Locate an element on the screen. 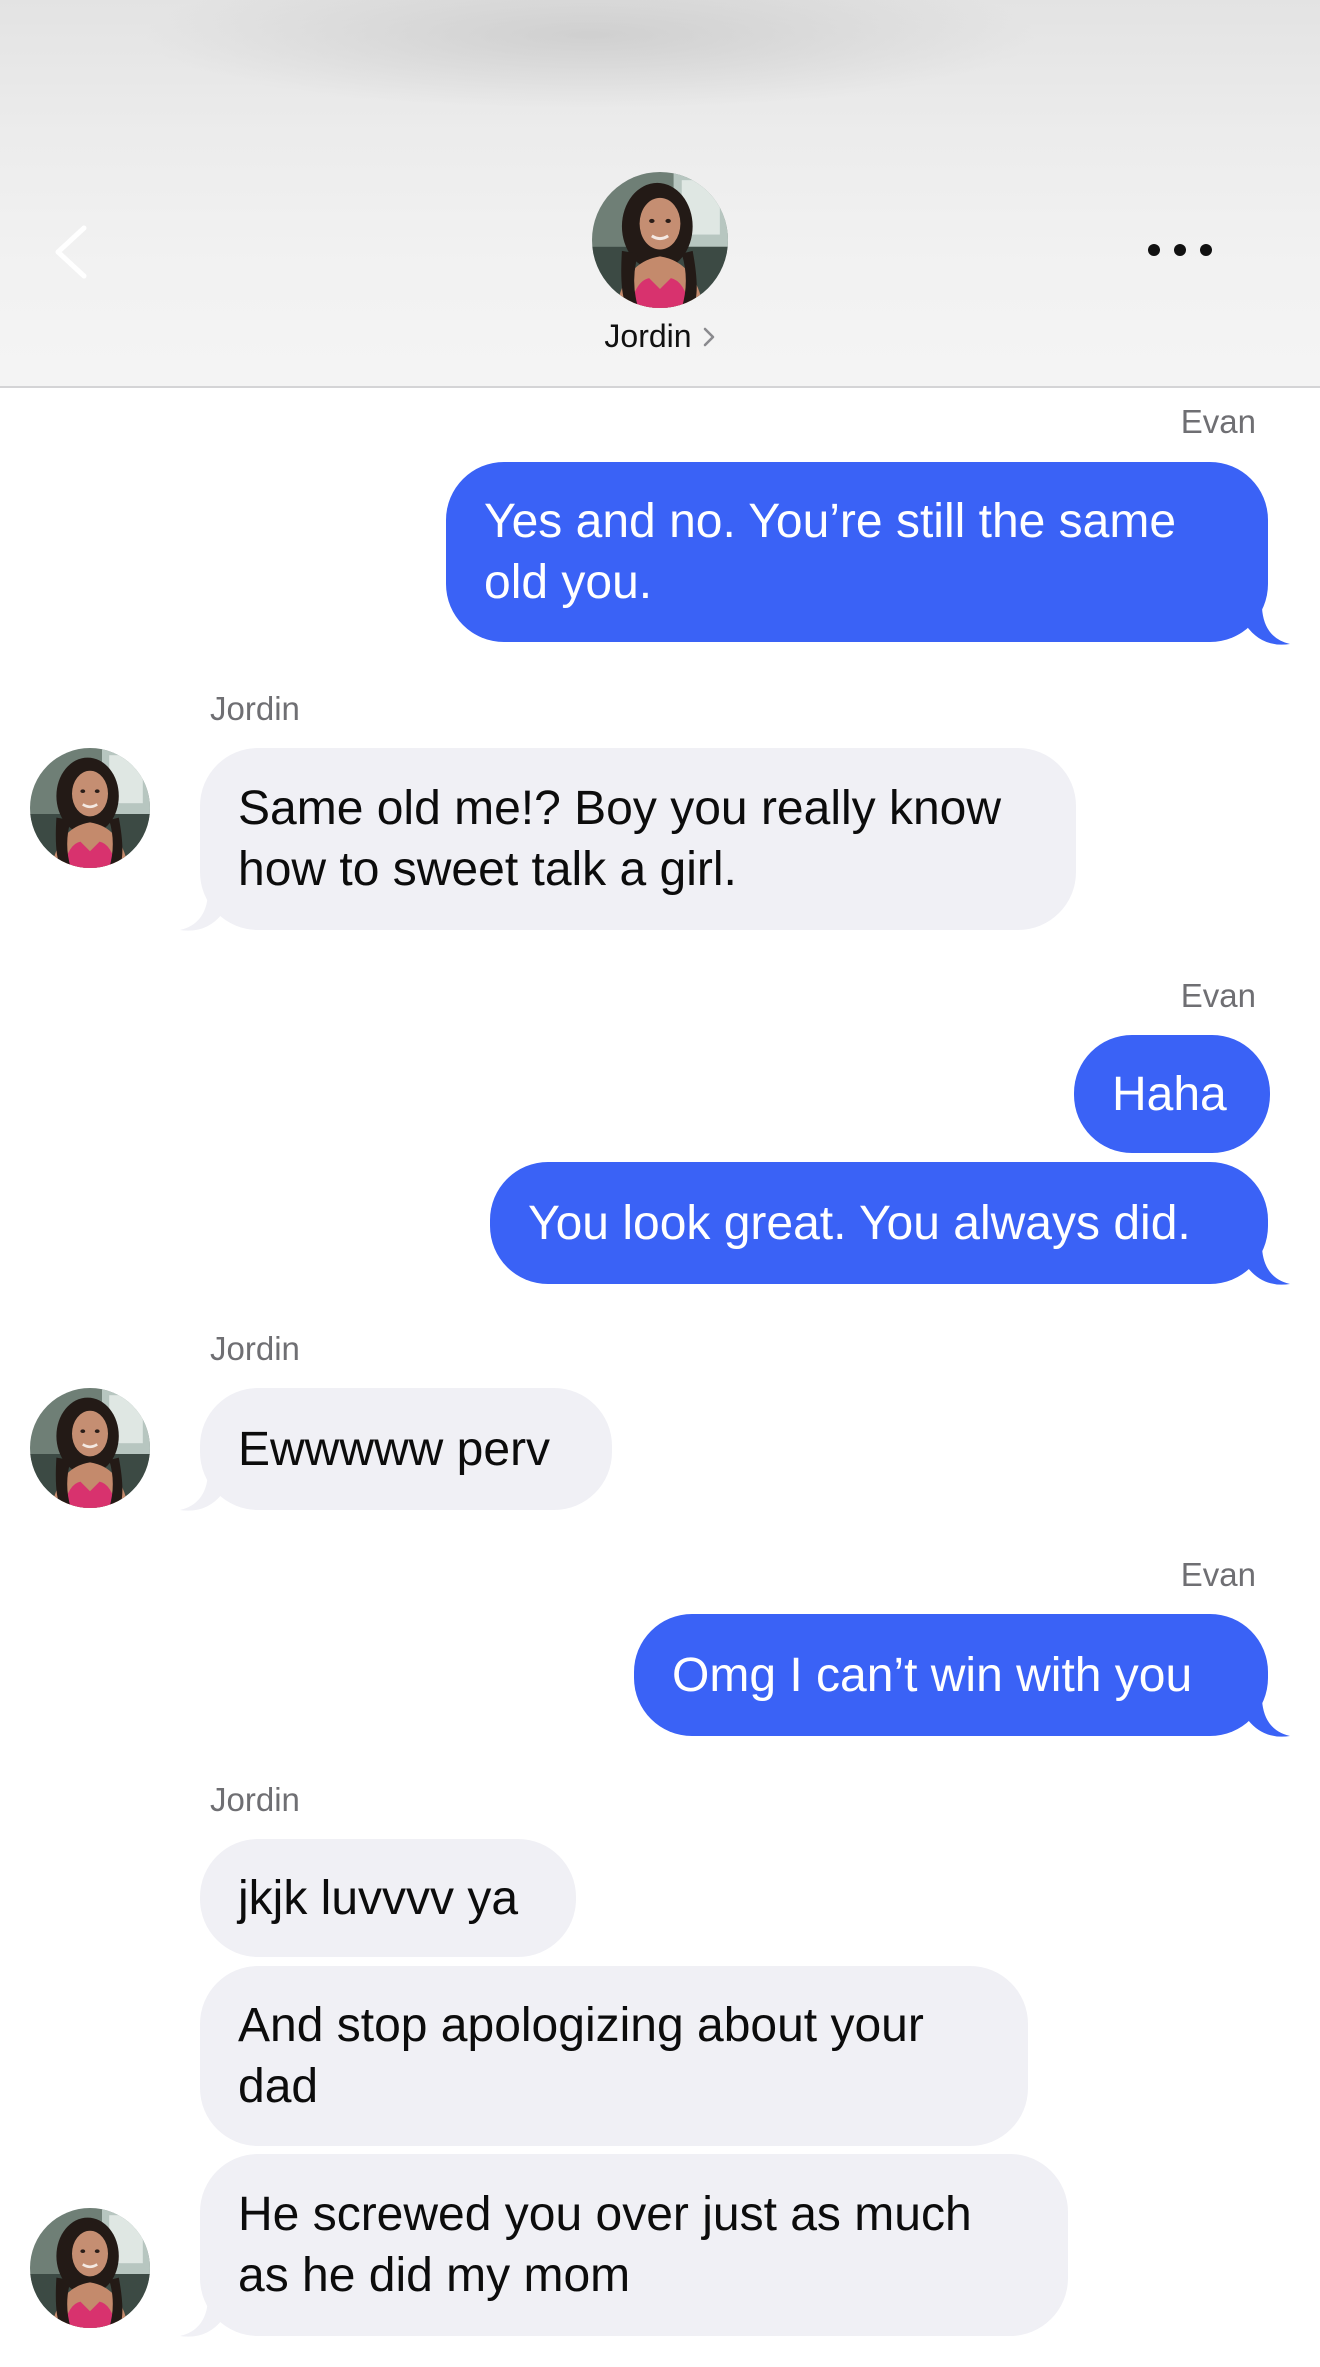 This screenshot has height=2367, width=1320. message-bubble-incoming: jkjk luvvvv ya is located at coordinates (388, 1898).